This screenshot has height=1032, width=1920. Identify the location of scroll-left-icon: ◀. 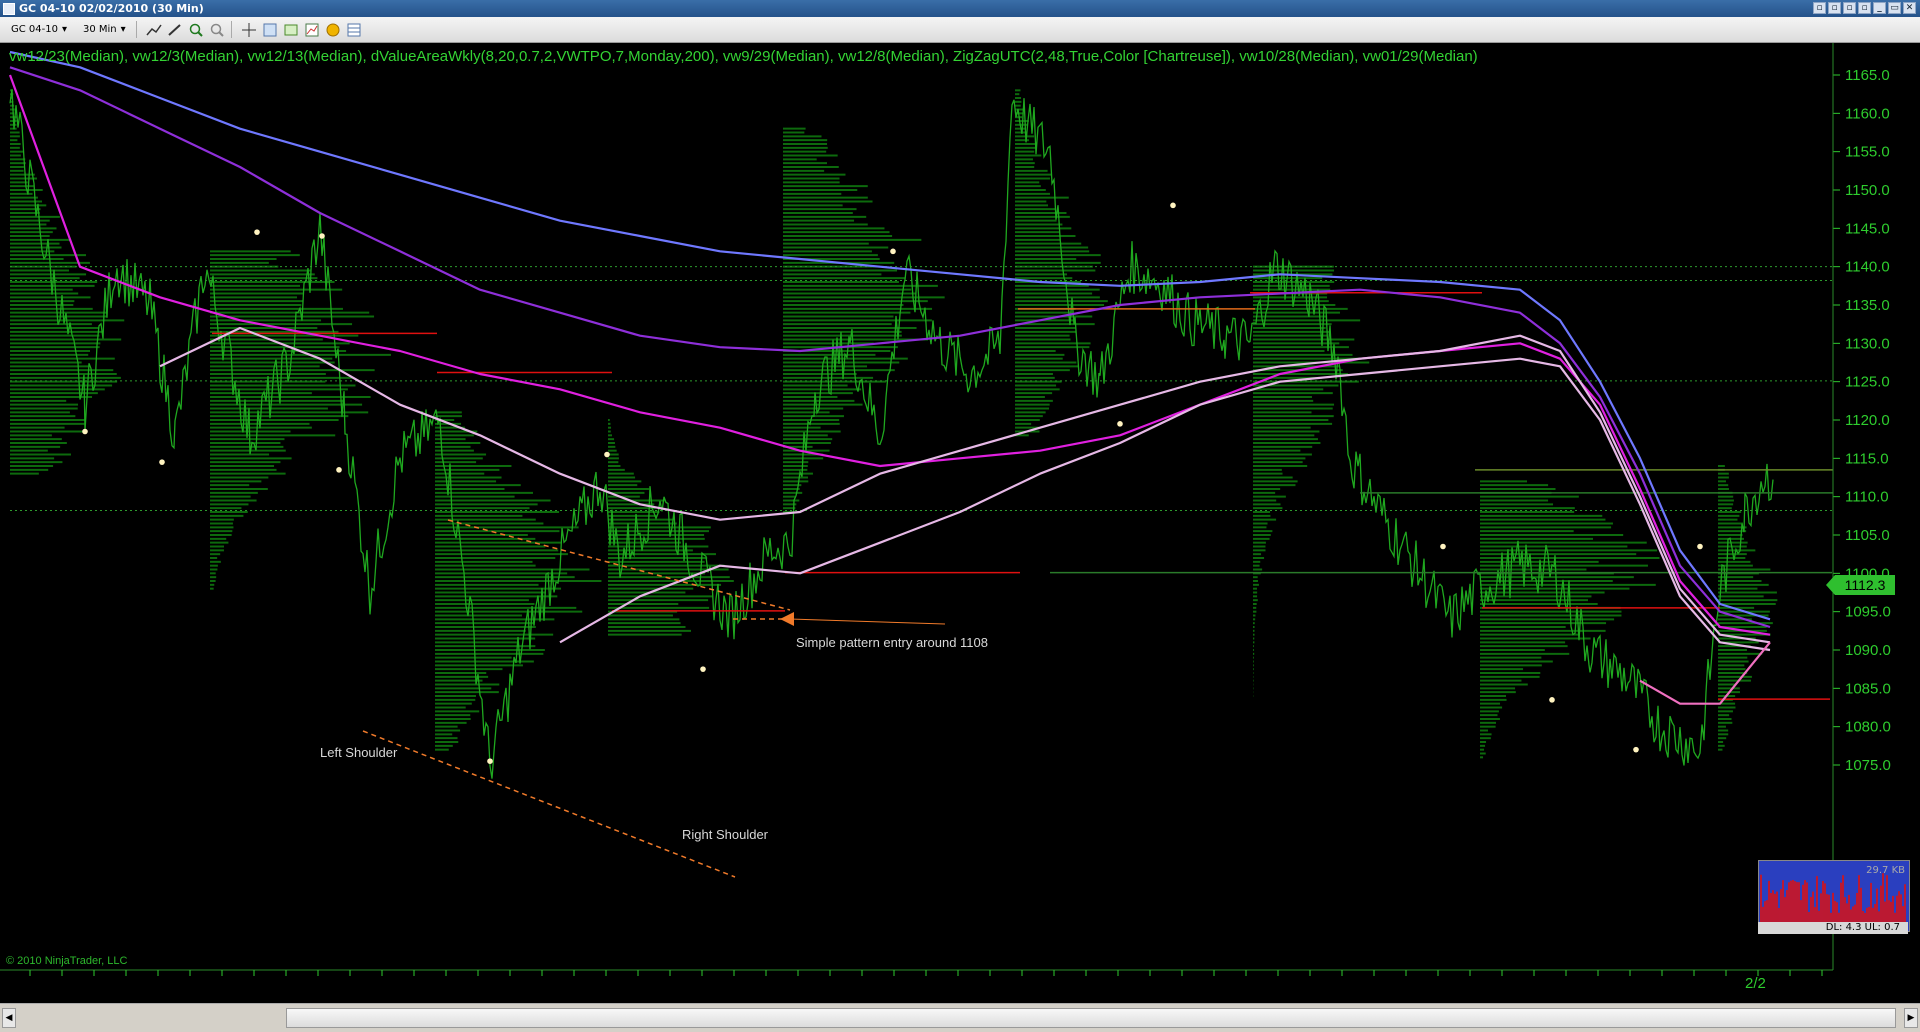
(9, 1018).